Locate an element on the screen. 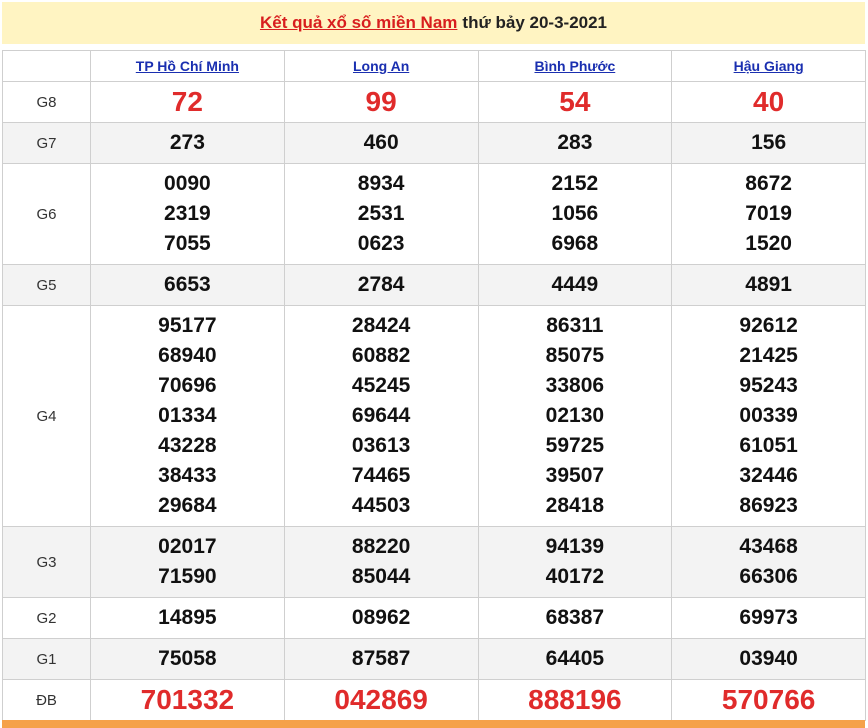 This screenshot has height=728, width=868. result-cell: 4449 is located at coordinates (575, 285).